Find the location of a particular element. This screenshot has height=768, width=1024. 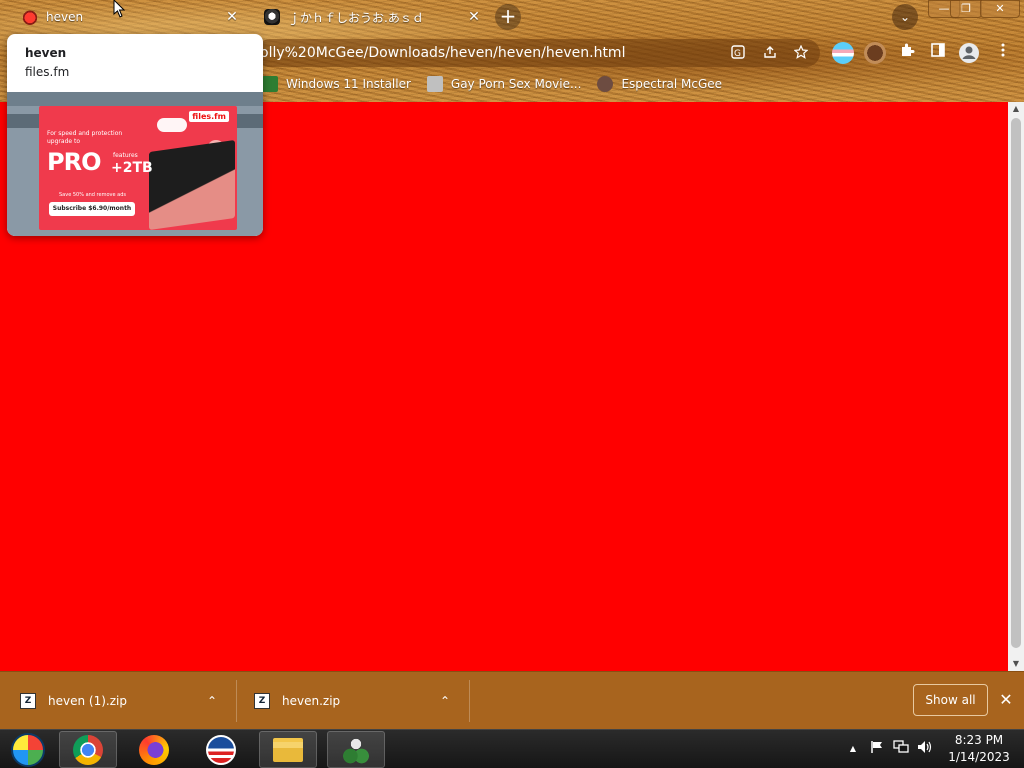

clock-time: 8:23 PM is located at coordinates (979, 740).